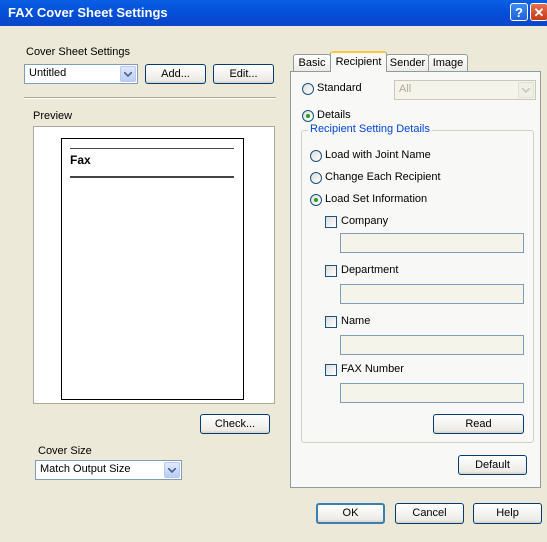 The image size is (547, 542). Describe the element at coordinates (152, 177) in the screenshot. I see `header-rule-bottom` at that location.